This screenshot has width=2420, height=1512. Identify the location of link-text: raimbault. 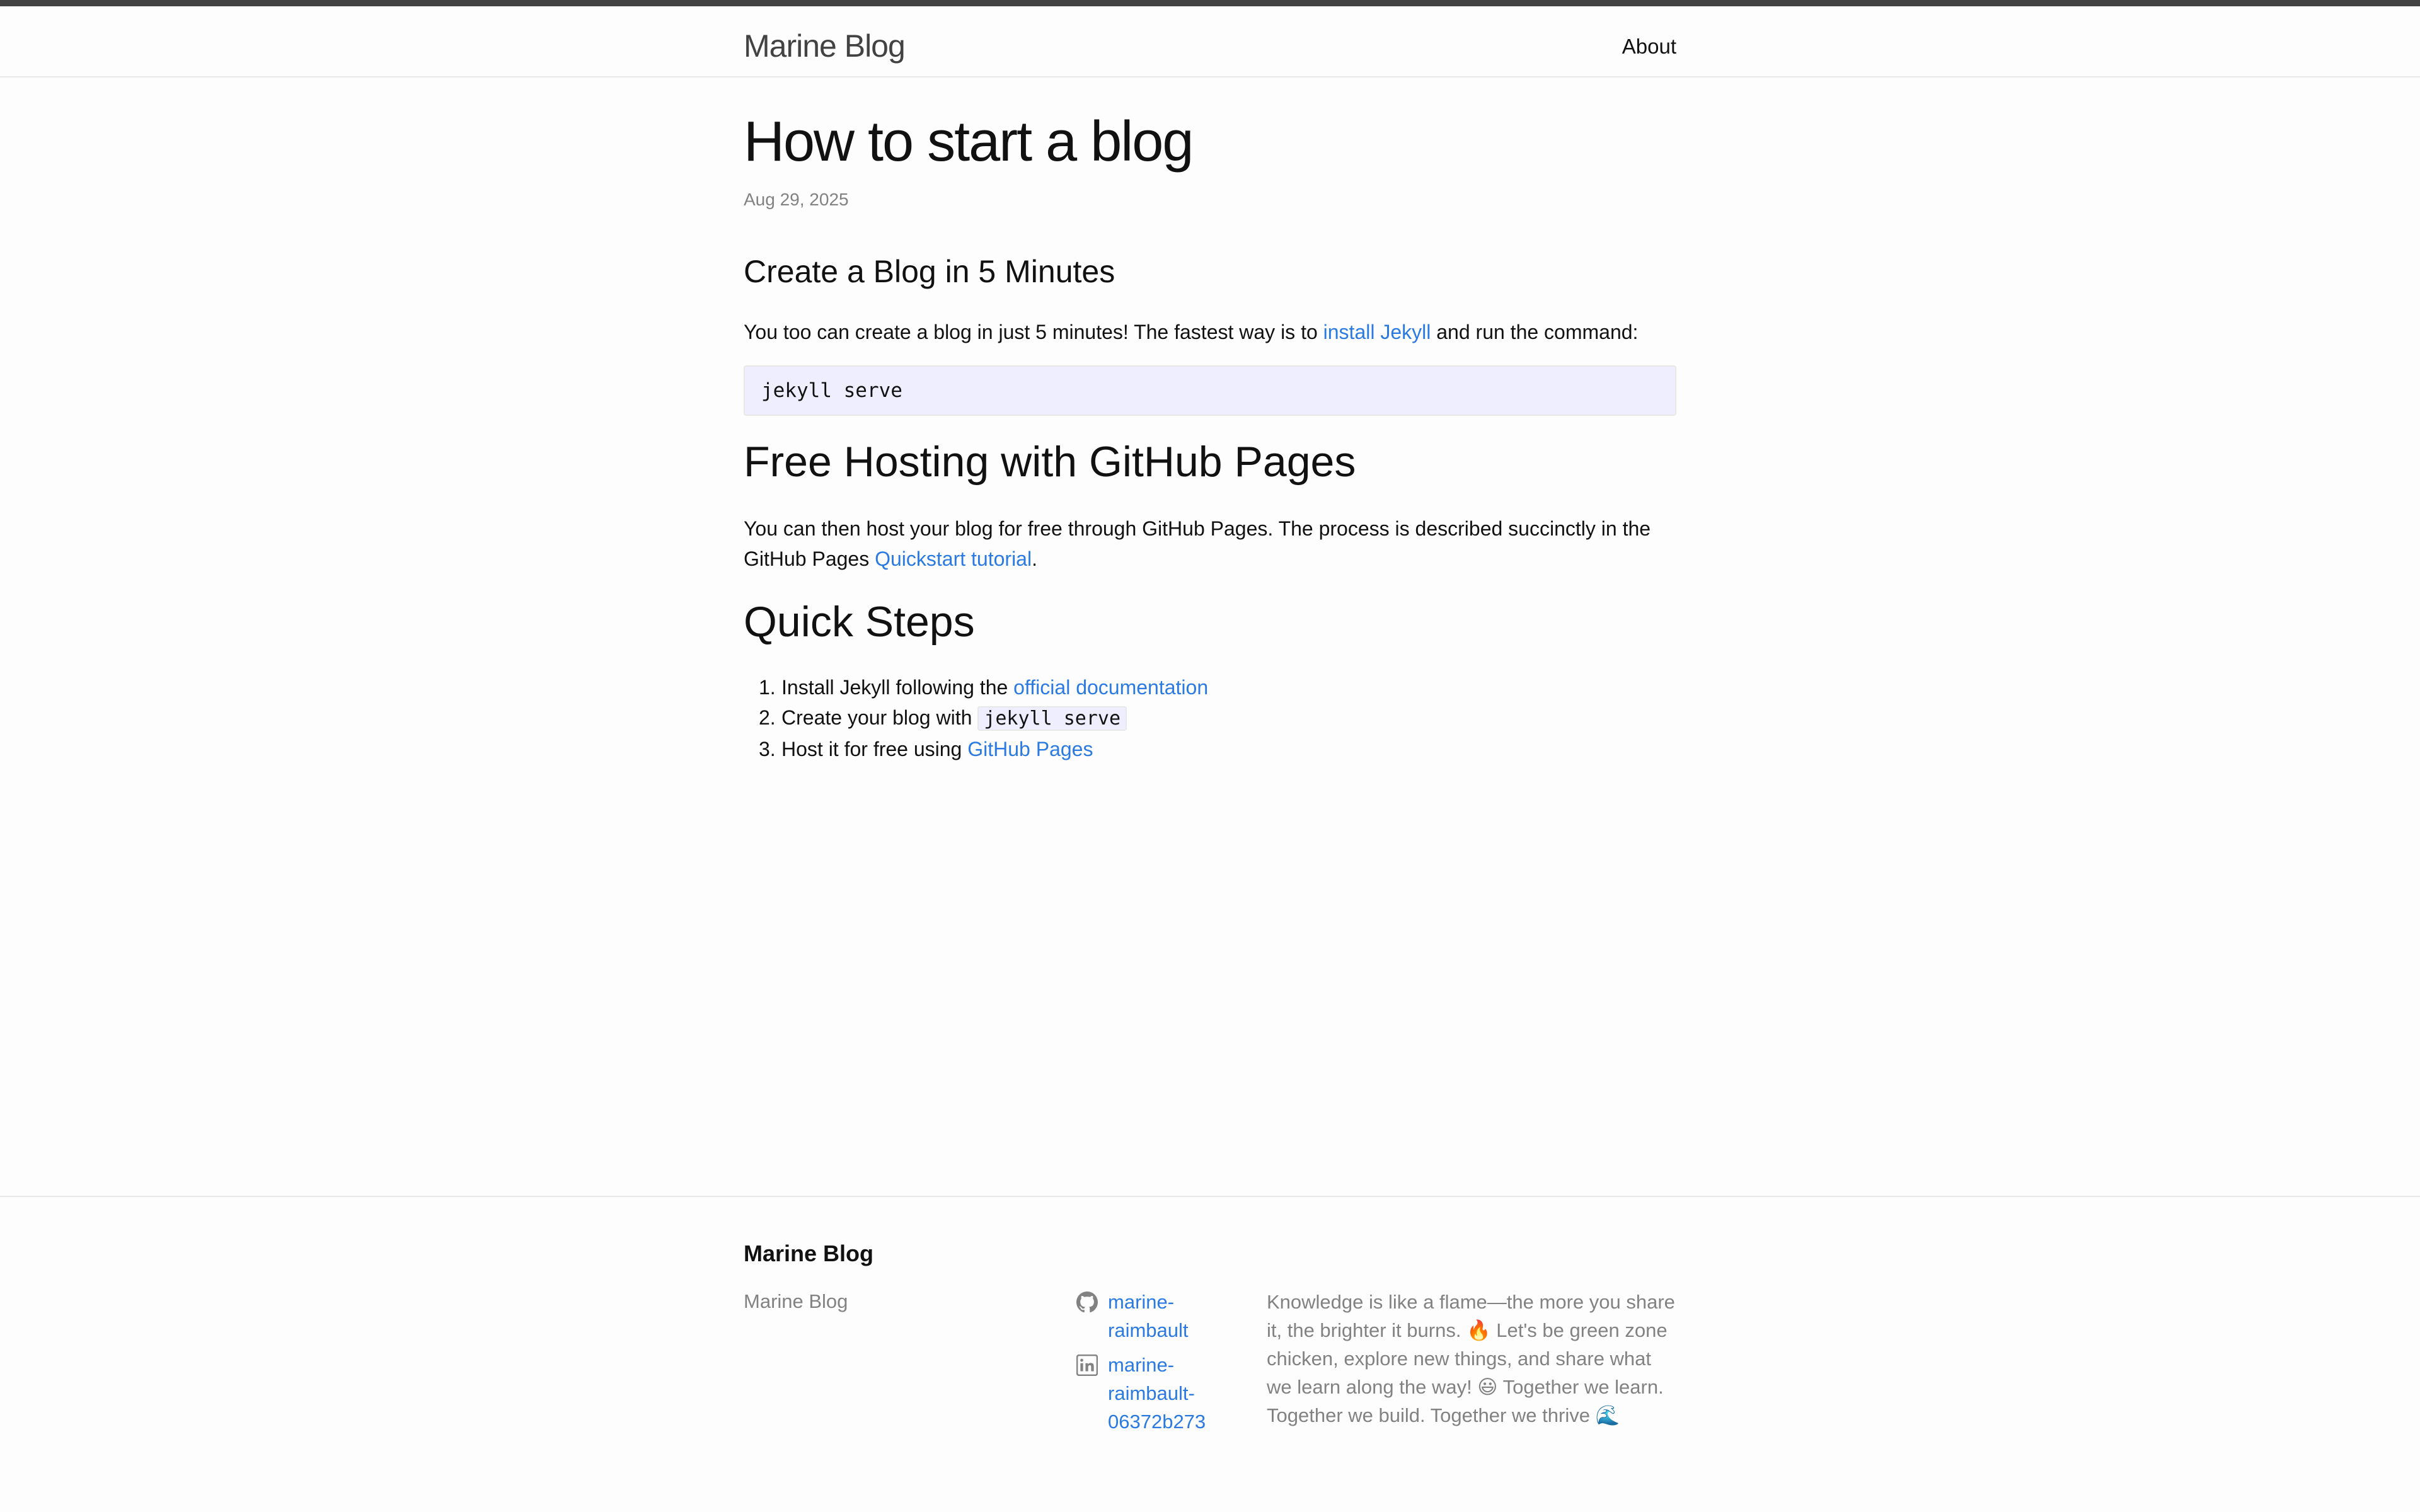
(1149, 1330).